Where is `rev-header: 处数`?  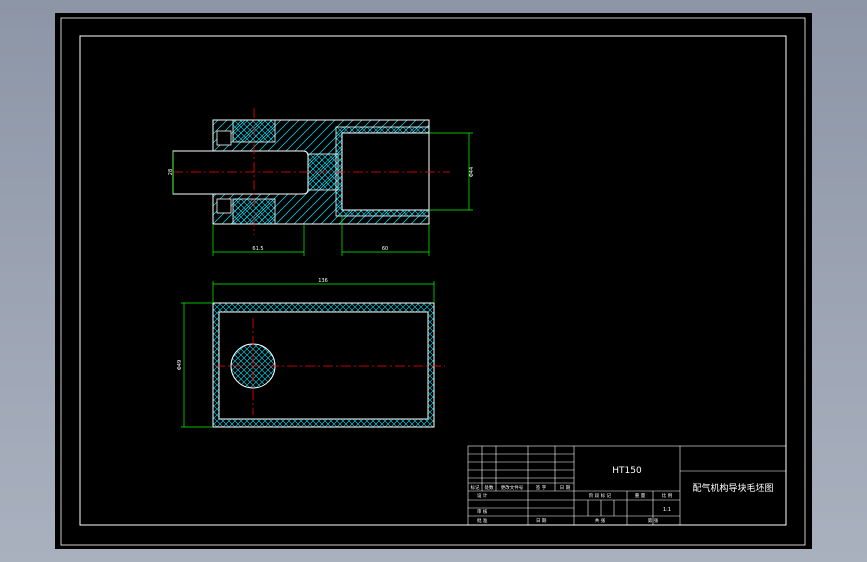
rev-header: 处数 is located at coordinates (489, 487).